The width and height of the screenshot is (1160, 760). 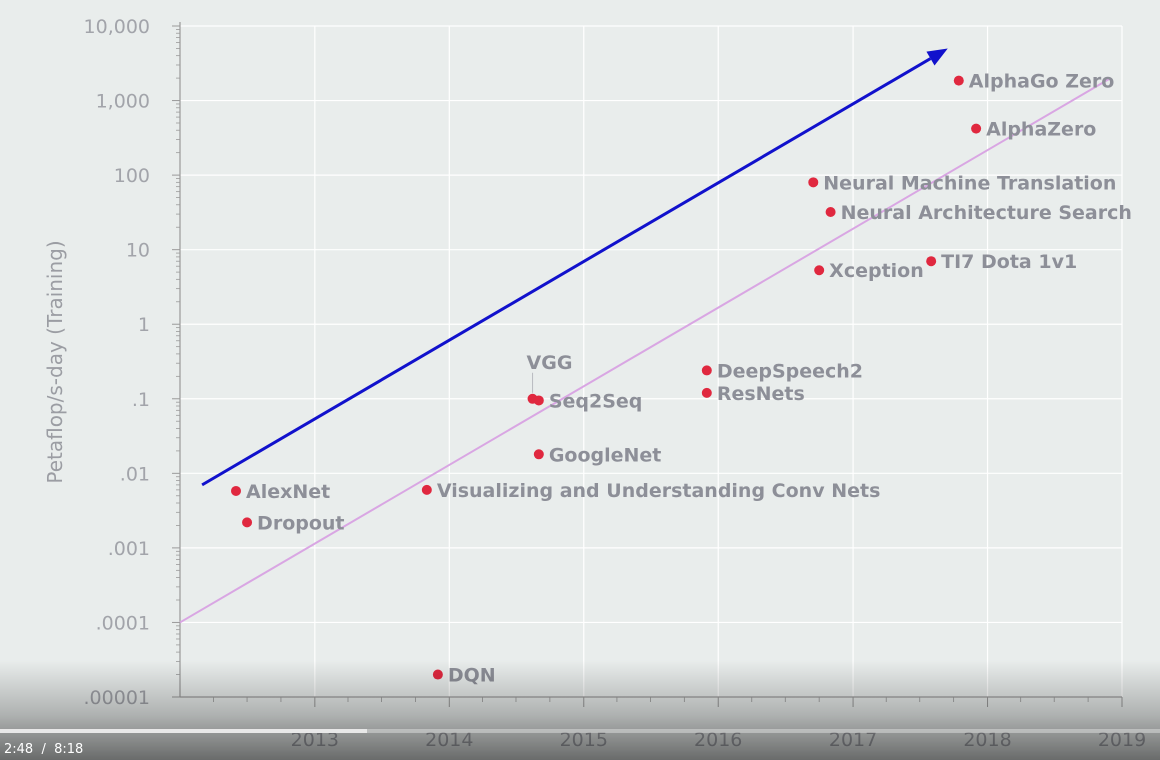 I want to click on current-time: 2:48, so click(x=19, y=749).